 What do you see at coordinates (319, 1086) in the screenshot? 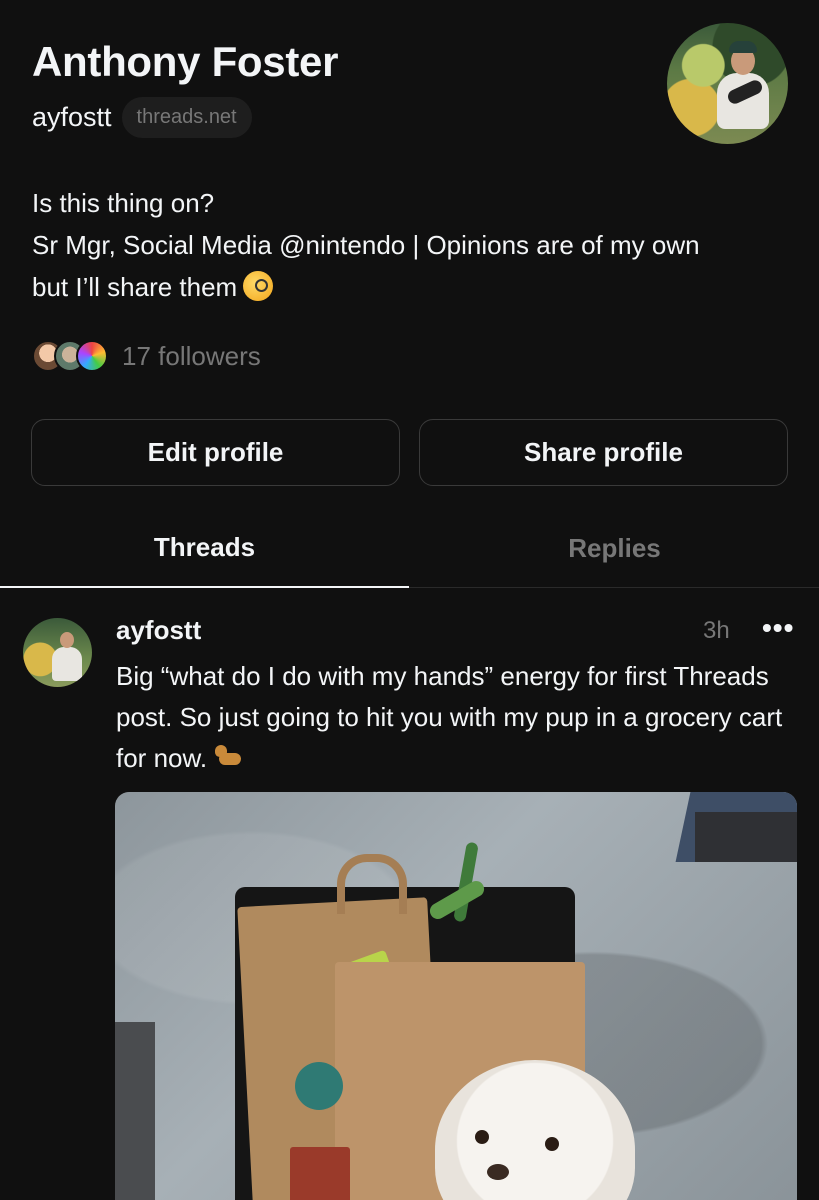
I see `photo-bag-logo` at bounding box center [319, 1086].